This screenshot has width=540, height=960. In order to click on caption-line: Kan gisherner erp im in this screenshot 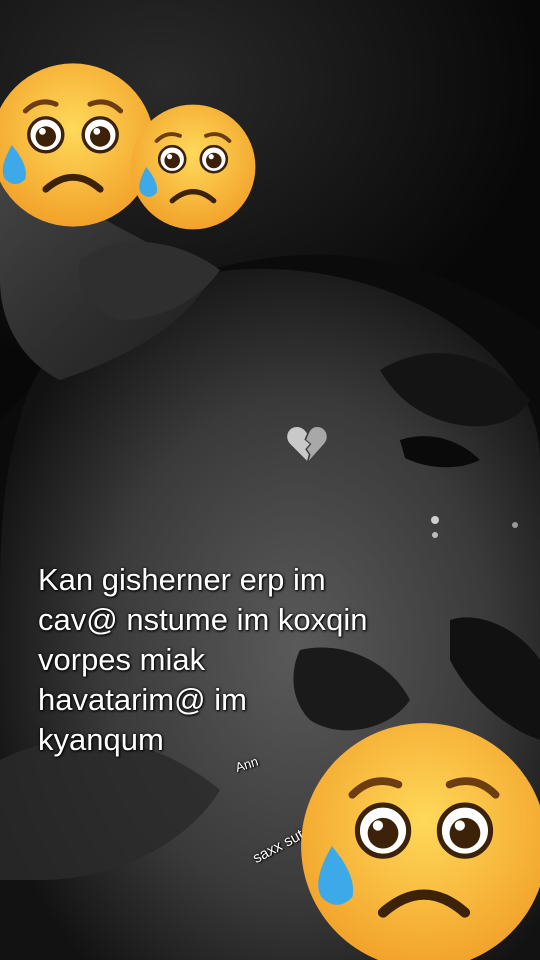, I will do `click(182, 579)`.